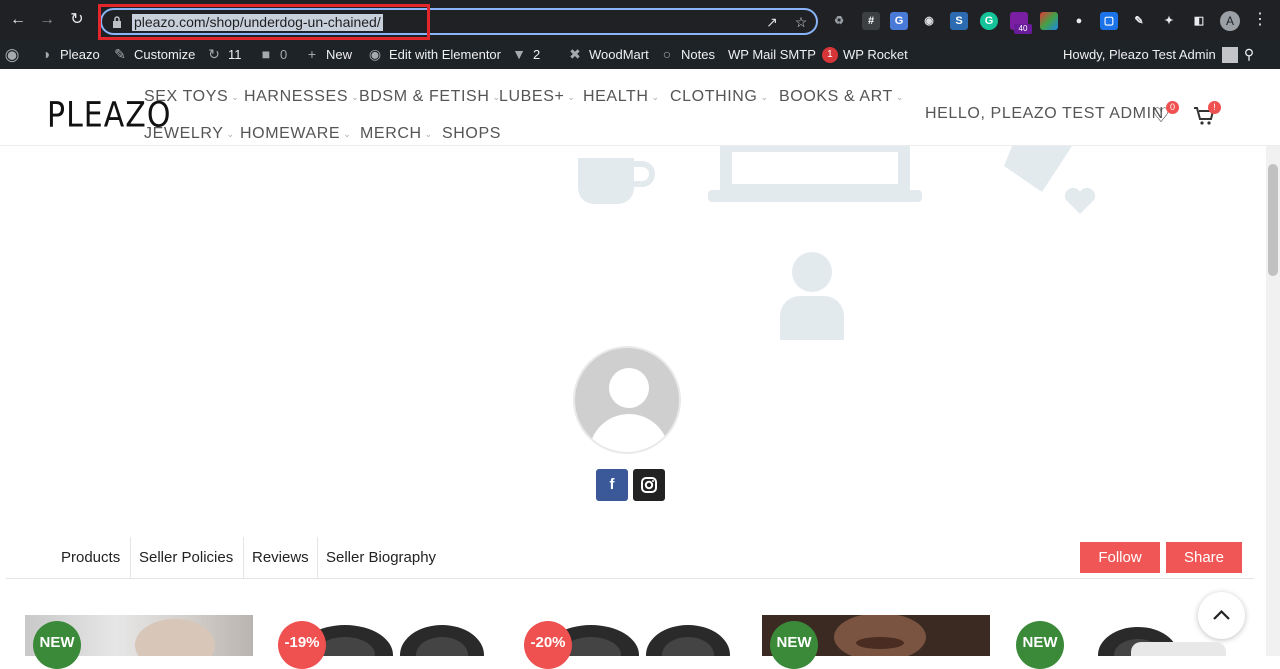  Describe the element at coordinates (649, 485) in the screenshot. I see `instagram-icon` at that location.